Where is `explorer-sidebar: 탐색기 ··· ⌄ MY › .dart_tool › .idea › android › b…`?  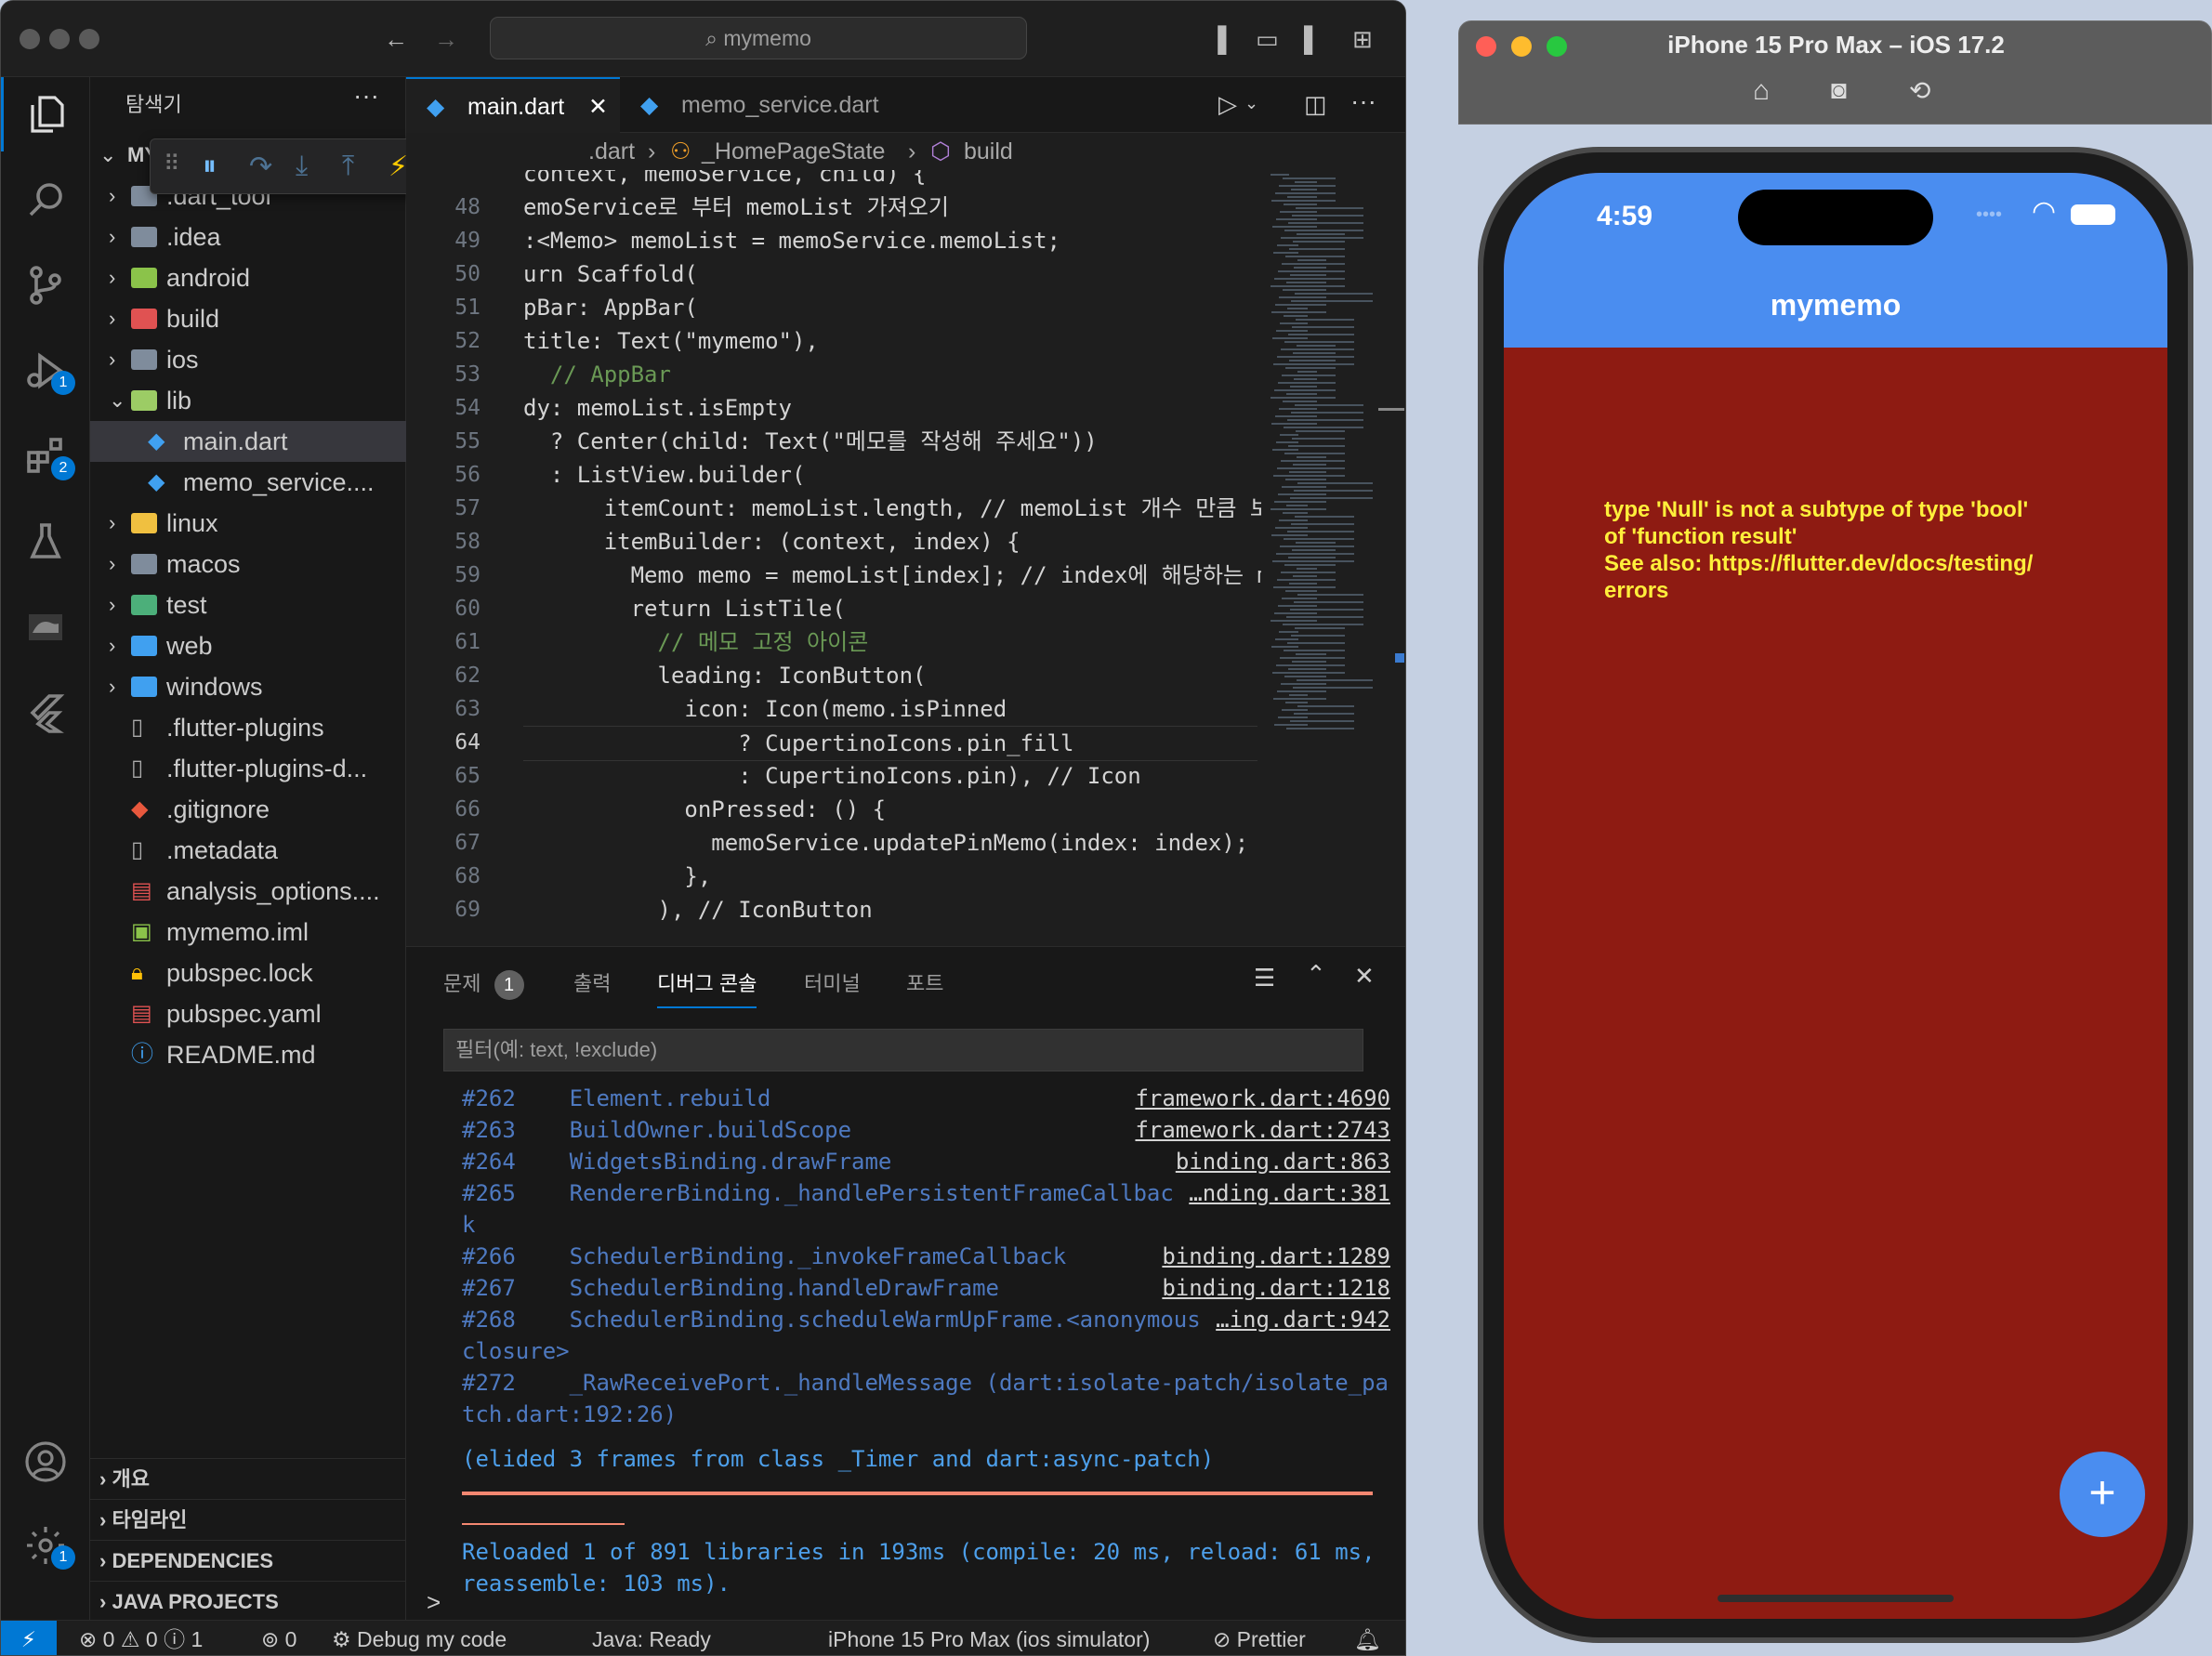
explorer-sidebar: 탐색기 ··· ⌄ MY › .dart_tool › .idea › android › b… is located at coordinates (248, 848).